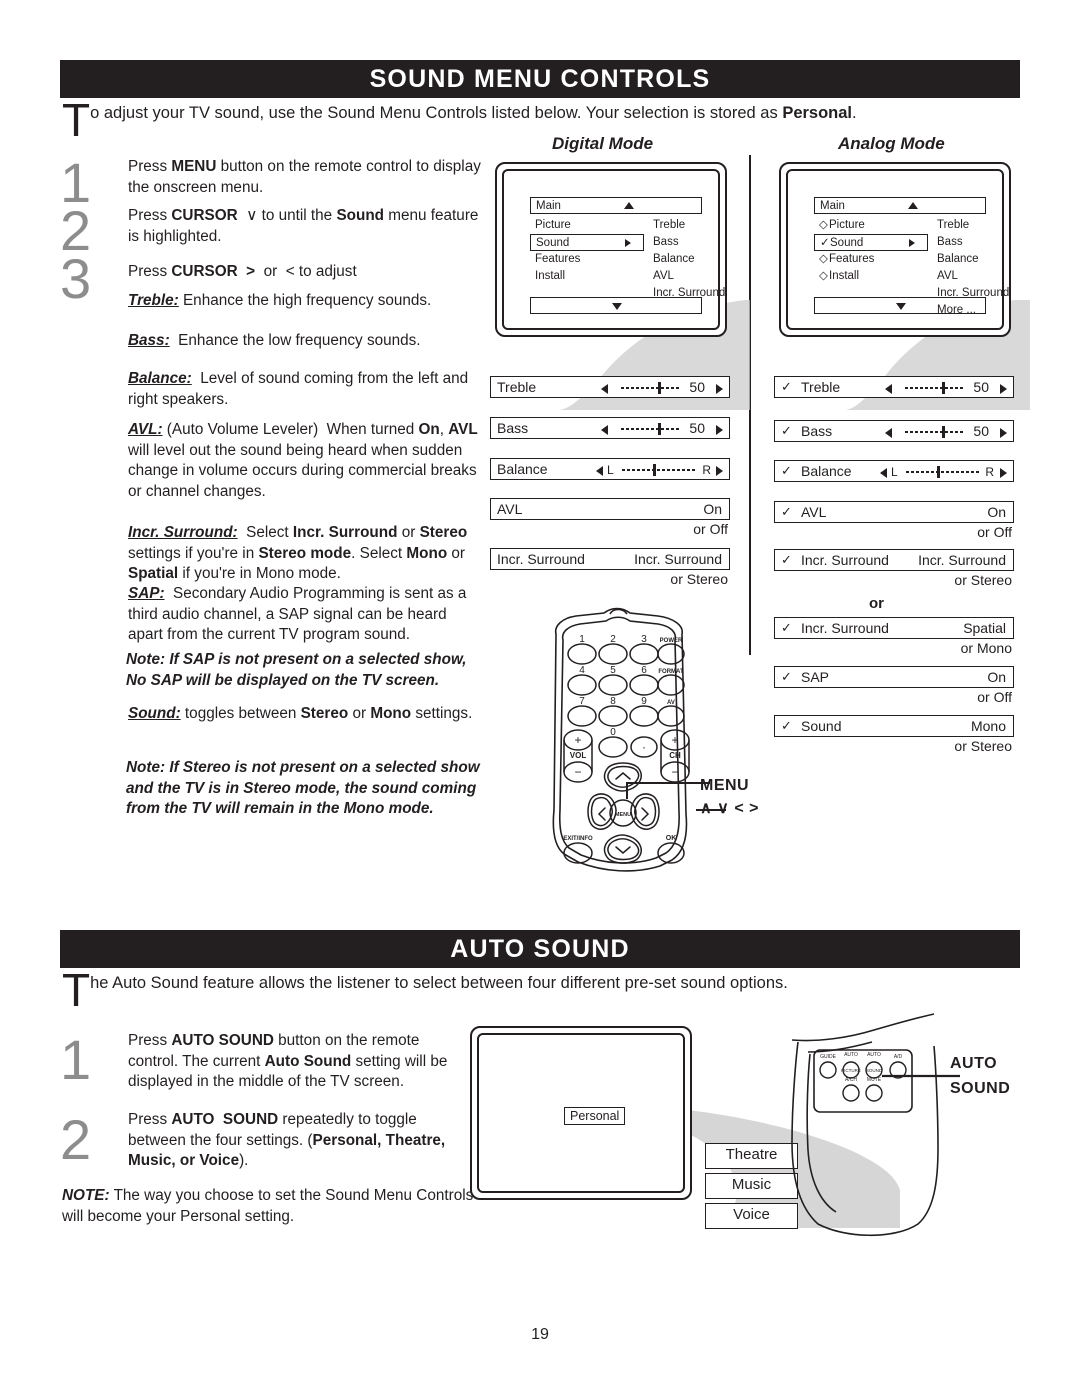 The width and height of the screenshot is (1080, 1397). Describe the element at coordinates (703, 225) in the screenshot. I see `osd-sub-treble: Treble` at that location.